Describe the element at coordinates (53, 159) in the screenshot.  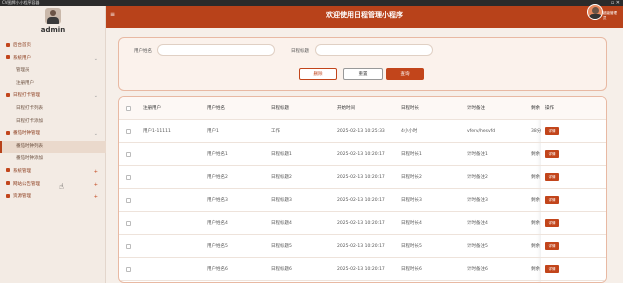
I see `sidebar-item: 番茄时钟添加` at that location.